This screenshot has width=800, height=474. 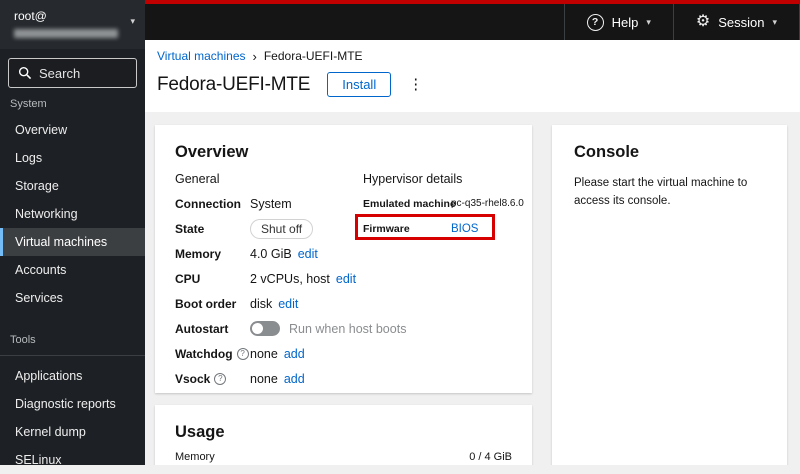 I want to click on cpu-label: CPU, so click(x=212, y=279).